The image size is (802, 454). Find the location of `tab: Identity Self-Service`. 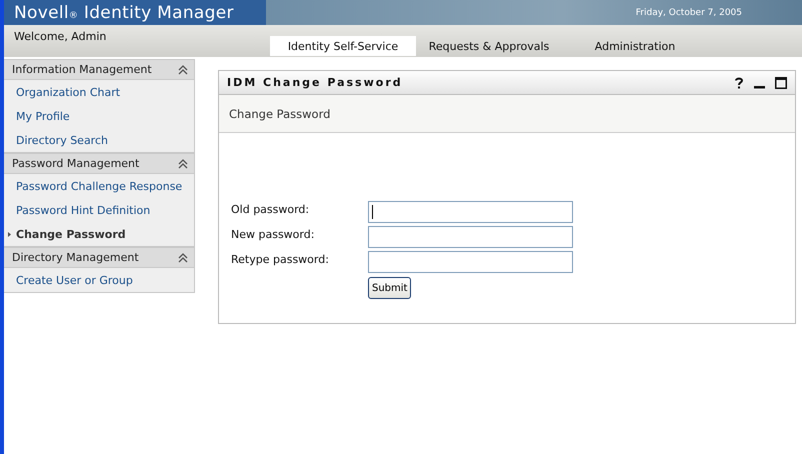

tab: Identity Self-Service is located at coordinates (343, 46).